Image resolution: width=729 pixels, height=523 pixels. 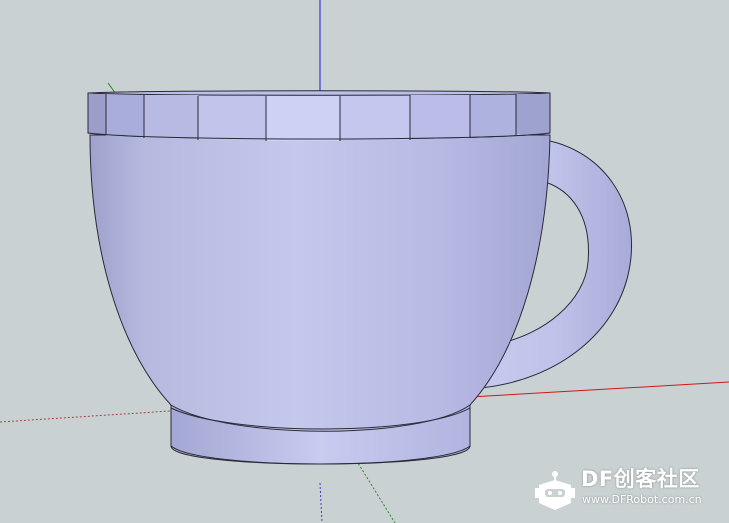 I want to click on red-axis, so click(x=599, y=389).